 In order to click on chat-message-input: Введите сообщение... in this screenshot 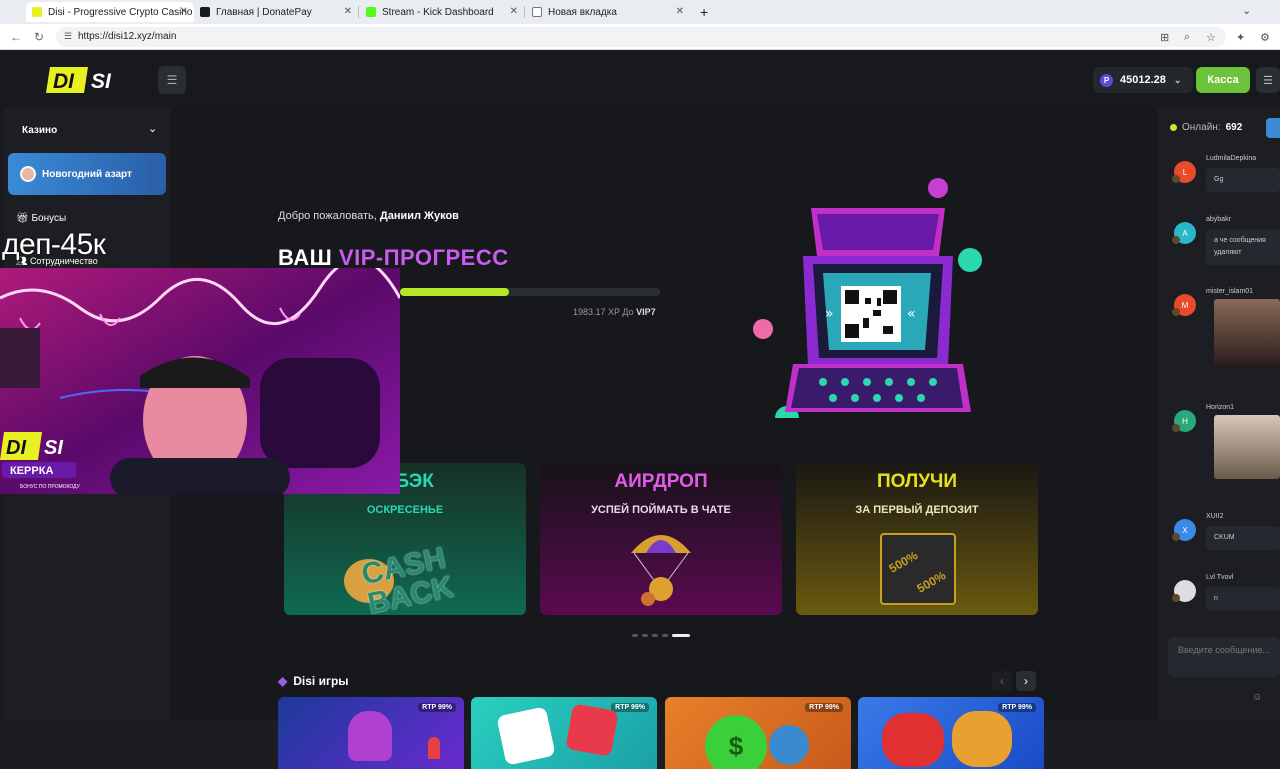, I will do `click(1224, 657)`.